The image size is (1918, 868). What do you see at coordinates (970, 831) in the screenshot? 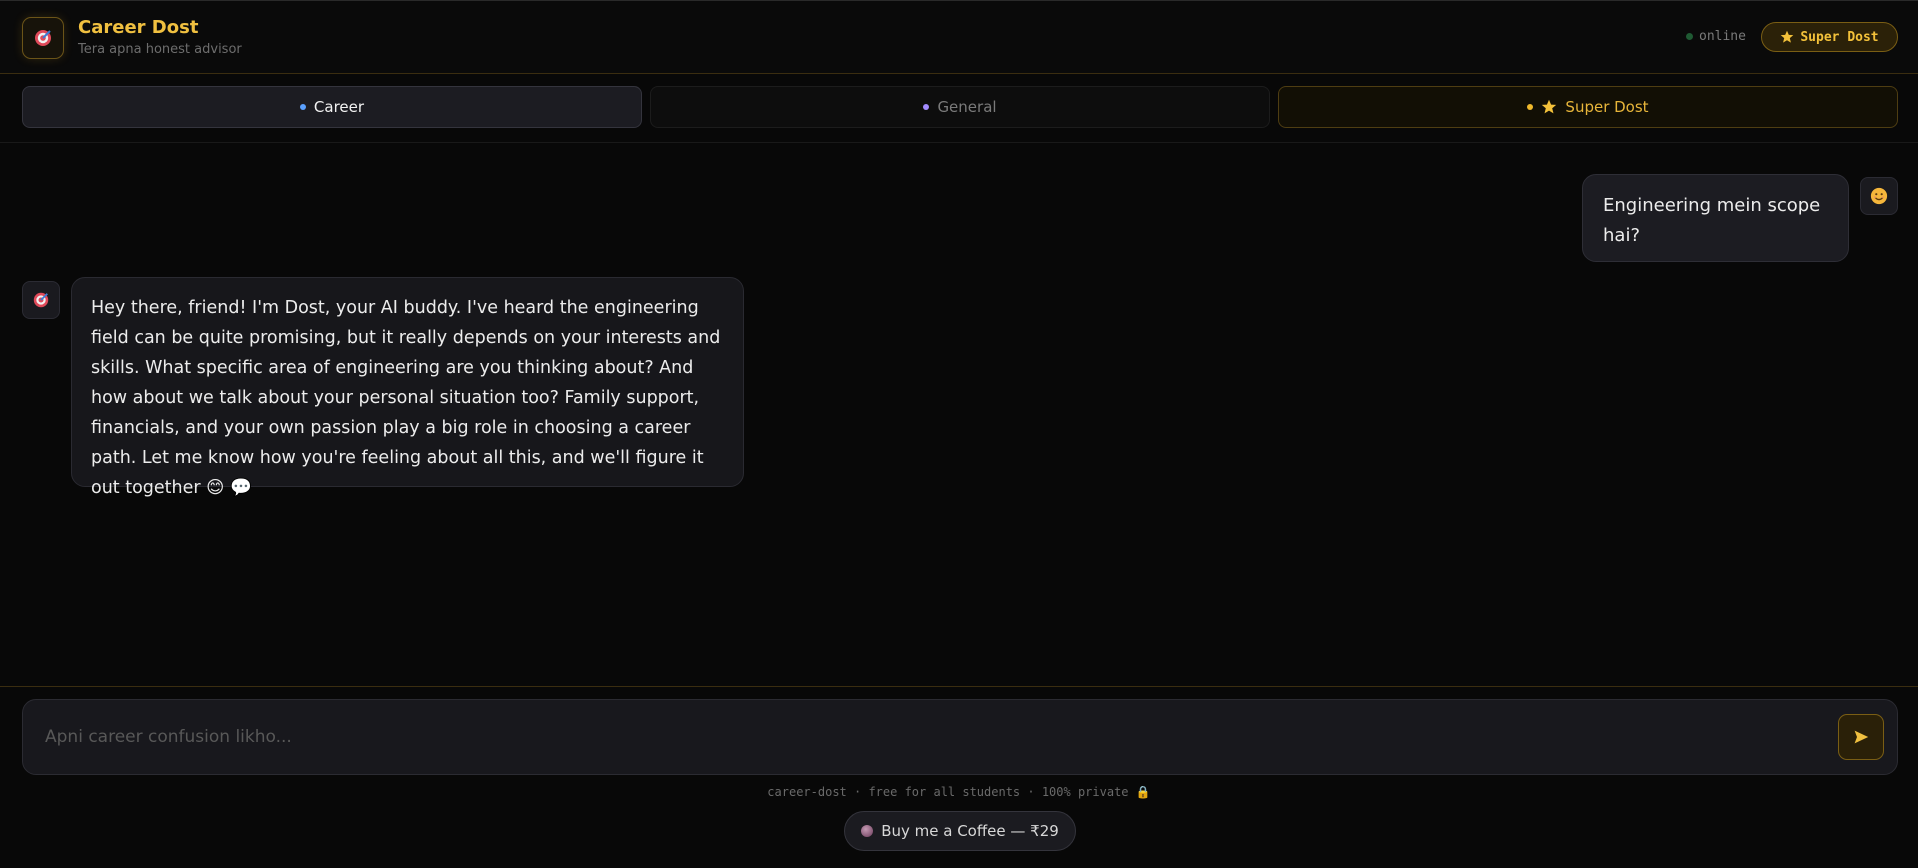
I see `buy-coffee-label: Buy me a Coffee — ₹29` at bounding box center [970, 831].